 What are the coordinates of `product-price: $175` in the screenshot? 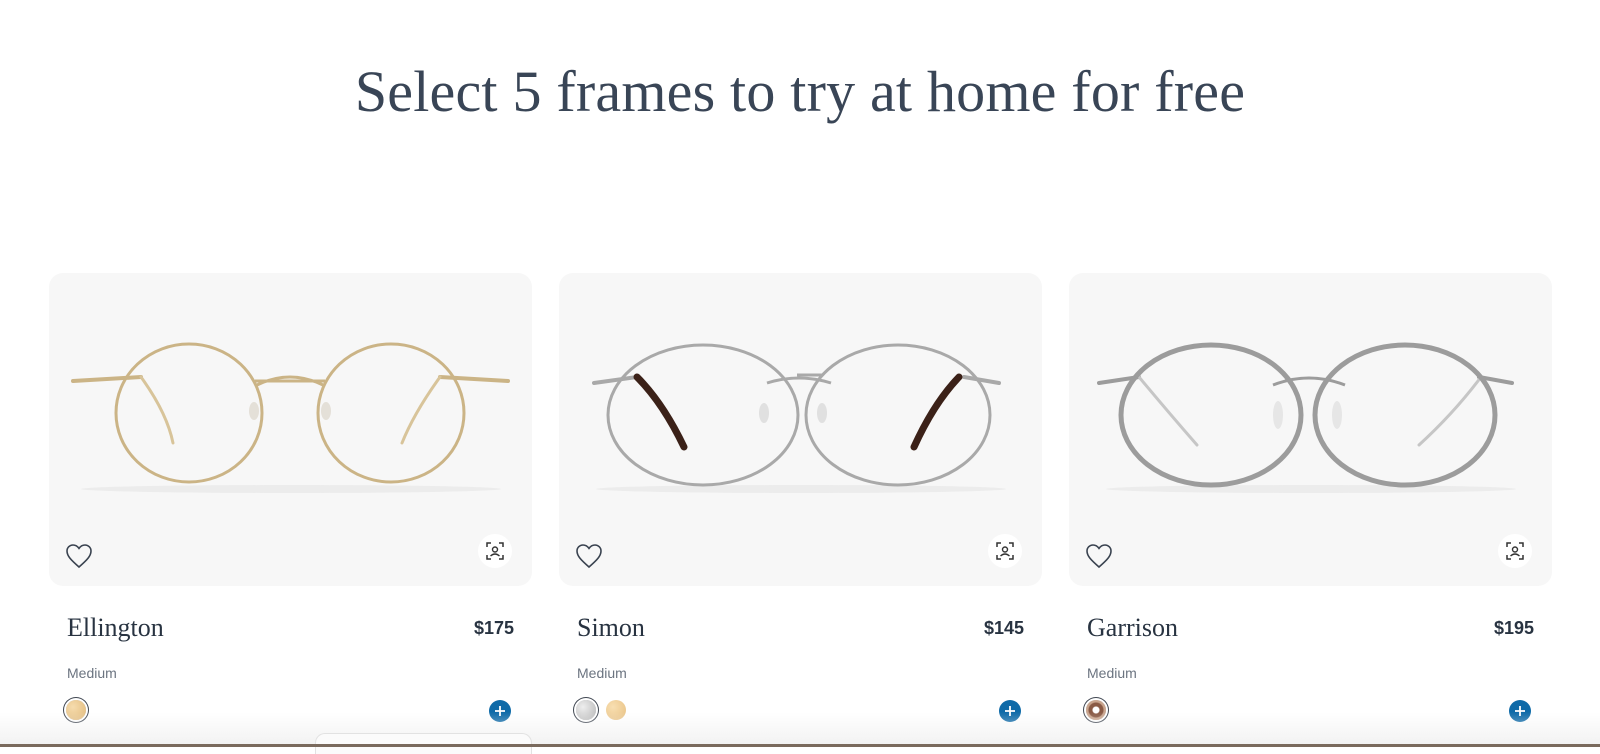 It's located at (493, 628).